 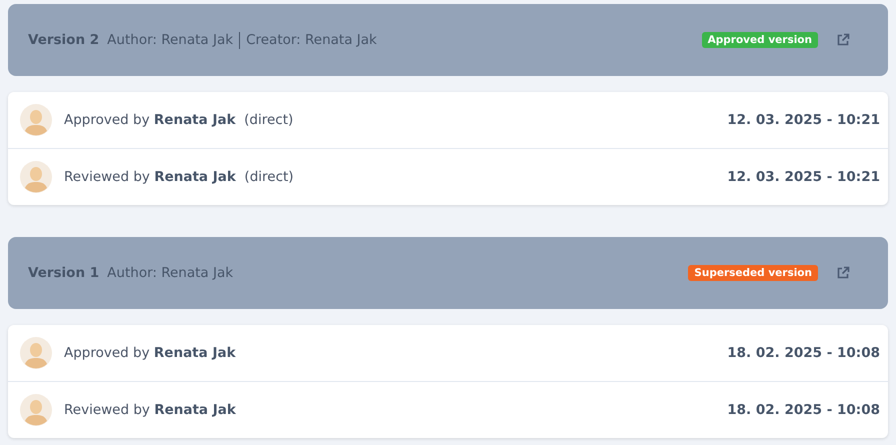 What do you see at coordinates (64, 273) in the screenshot?
I see `version-title: Version 1` at bounding box center [64, 273].